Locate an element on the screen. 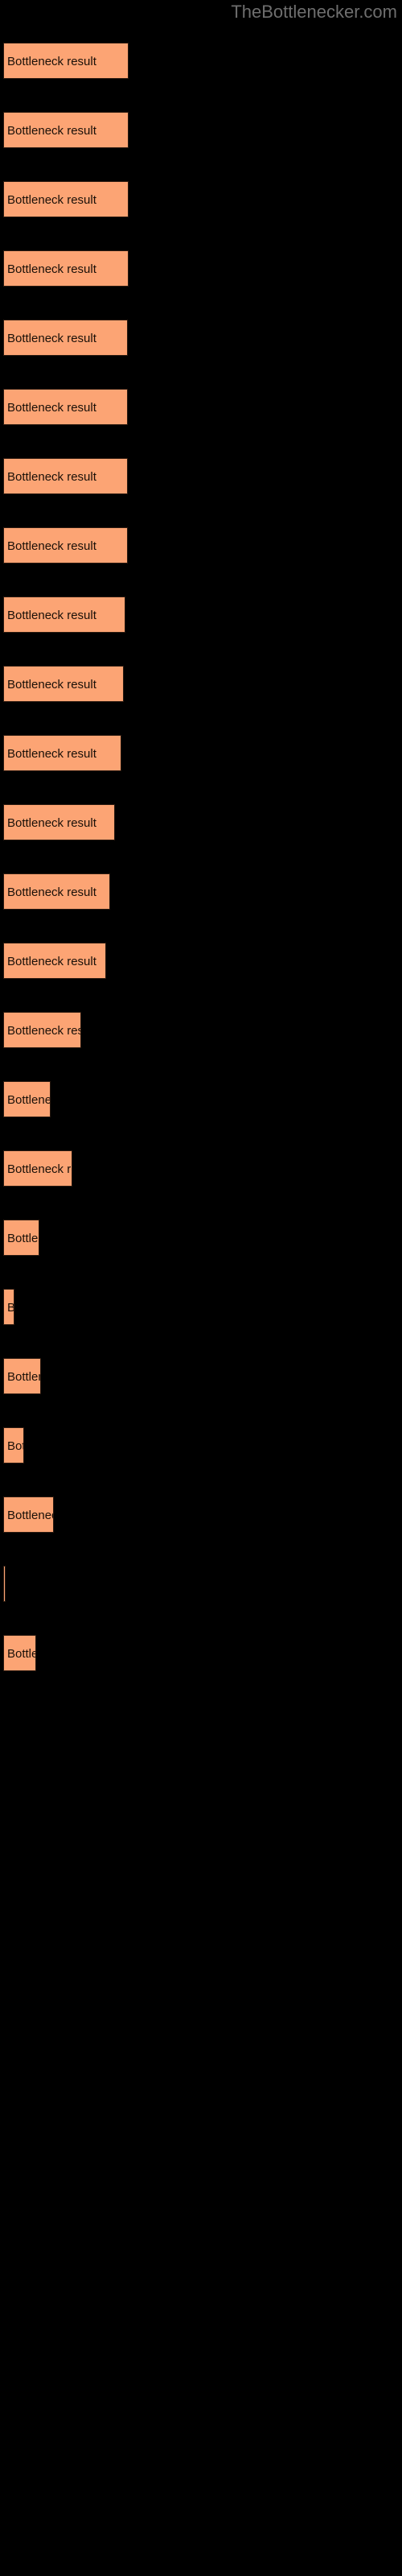  bar-15: Bottleneck result is located at coordinates (42, 1030).